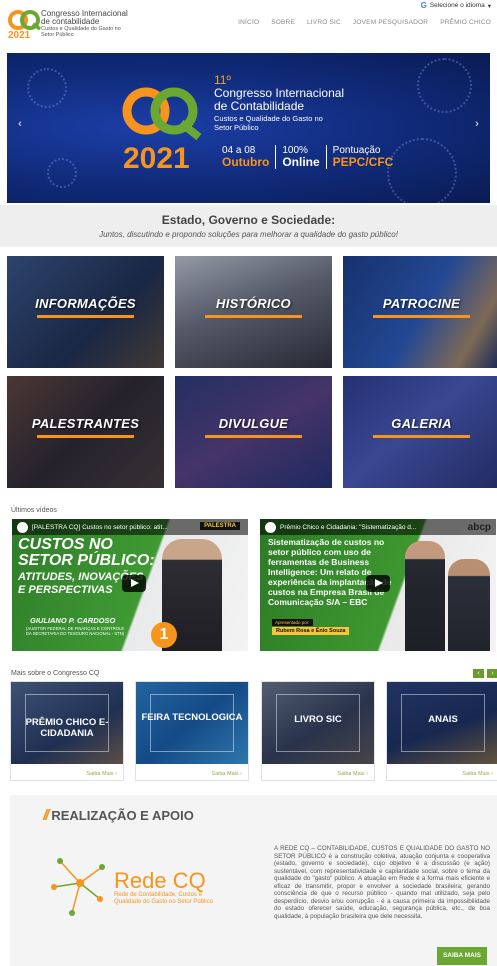 Image resolution: width=497 pixels, height=966 pixels. Describe the element at coordinates (301, 162) in the screenshot. I see `hero-mode-bottom: Online` at that location.